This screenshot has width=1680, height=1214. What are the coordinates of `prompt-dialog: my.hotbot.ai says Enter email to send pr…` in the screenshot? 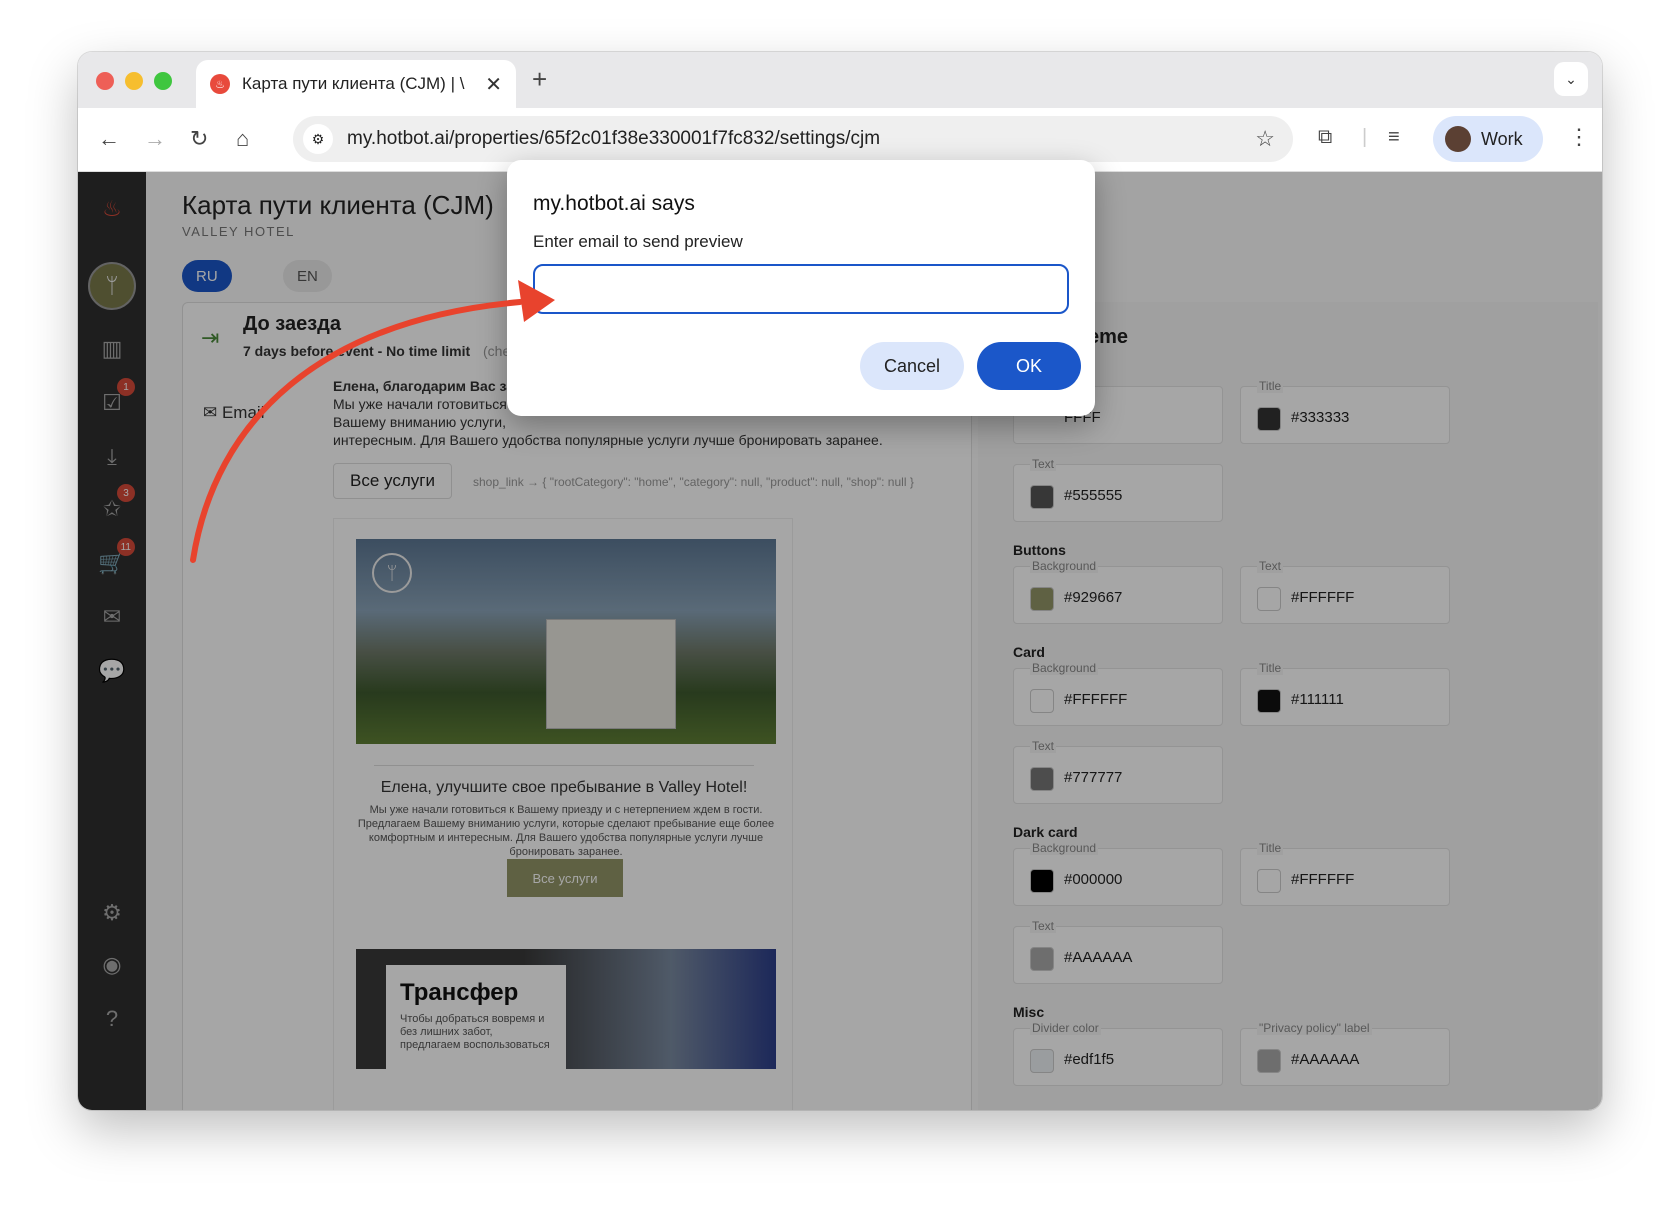 It's located at (801, 288).